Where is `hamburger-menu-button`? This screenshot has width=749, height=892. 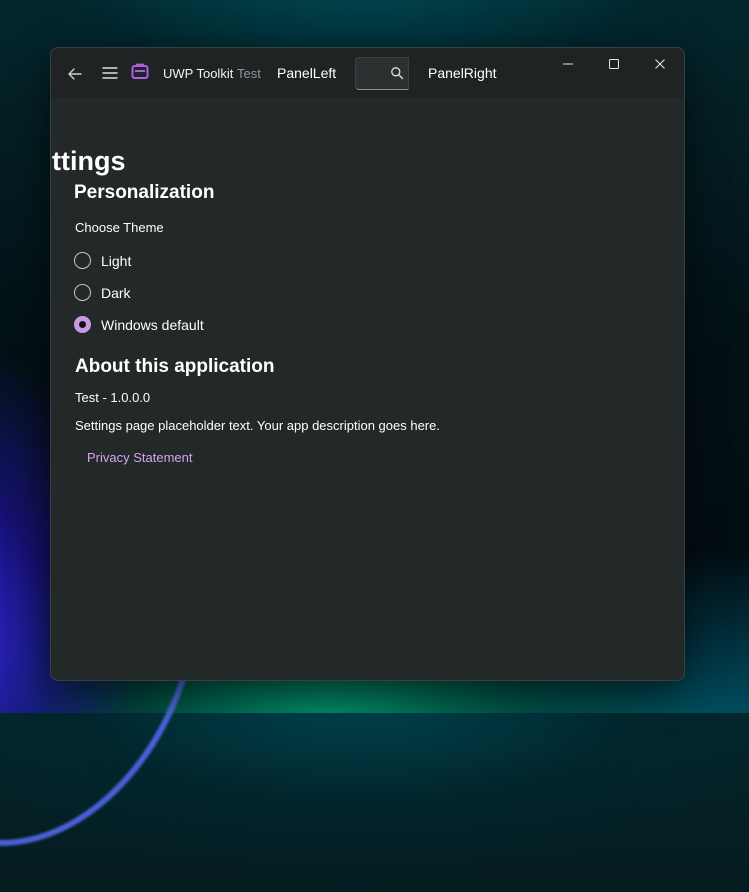
hamburger-menu-button is located at coordinates (110, 73).